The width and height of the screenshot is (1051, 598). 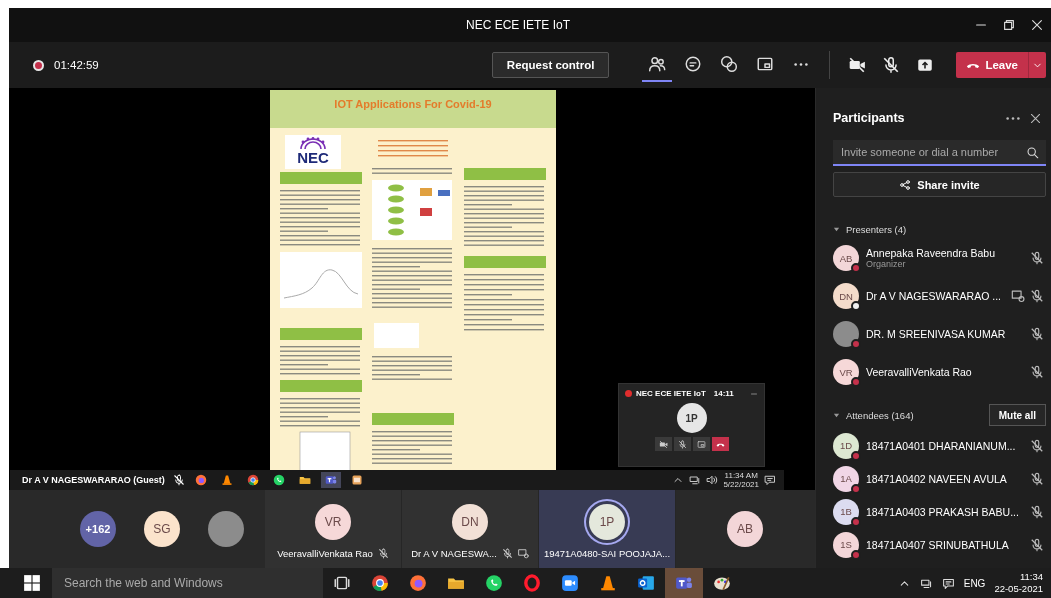 What do you see at coordinates (712, 480) in the screenshot?
I see `volume-icon` at bounding box center [712, 480].